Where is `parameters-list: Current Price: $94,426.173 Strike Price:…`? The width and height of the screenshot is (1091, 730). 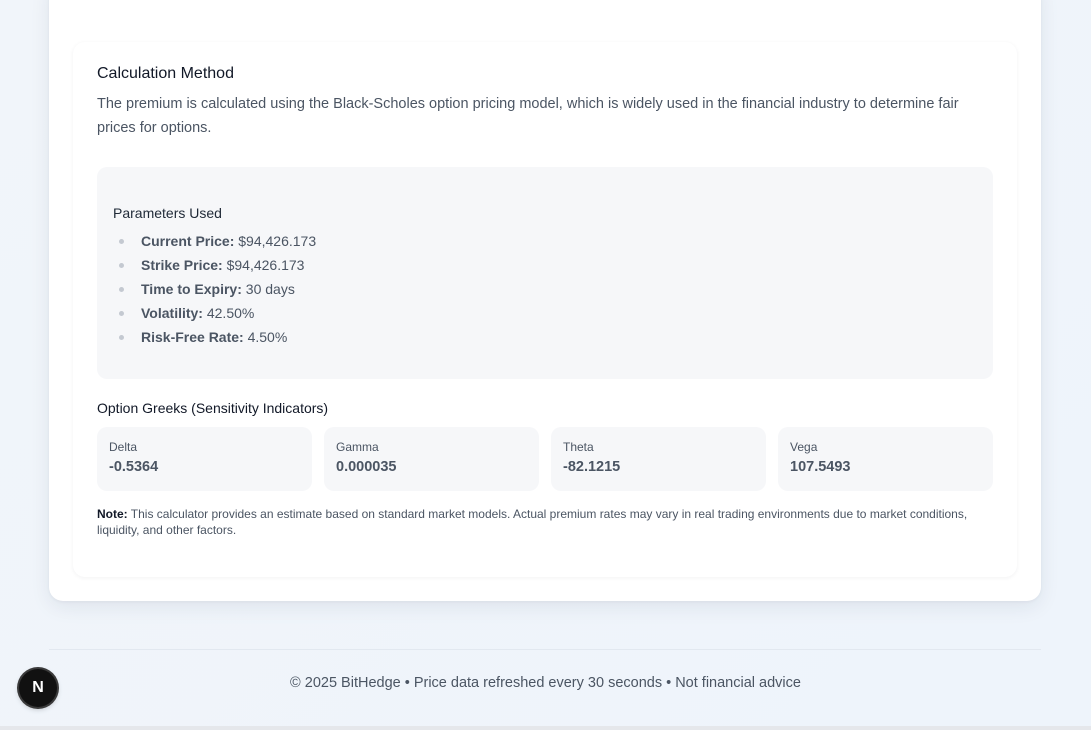 parameters-list: Current Price: $94,426.173 Strike Price:… is located at coordinates (214, 289).